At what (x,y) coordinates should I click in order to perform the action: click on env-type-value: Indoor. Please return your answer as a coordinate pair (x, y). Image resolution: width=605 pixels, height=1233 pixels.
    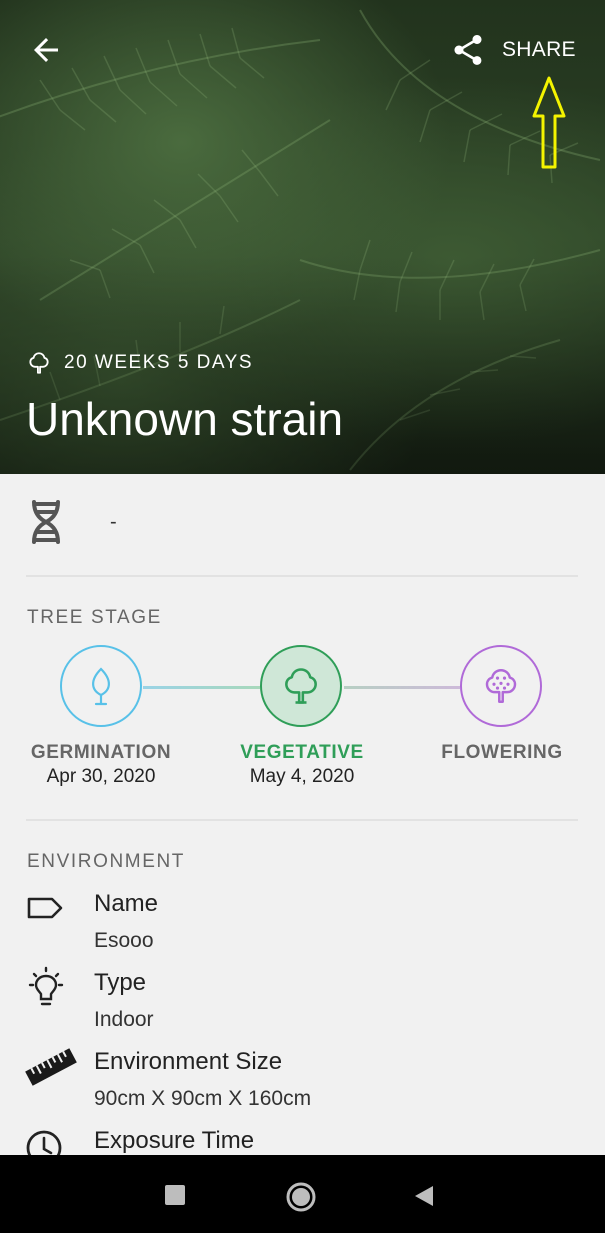
    Looking at the image, I should click on (124, 1019).